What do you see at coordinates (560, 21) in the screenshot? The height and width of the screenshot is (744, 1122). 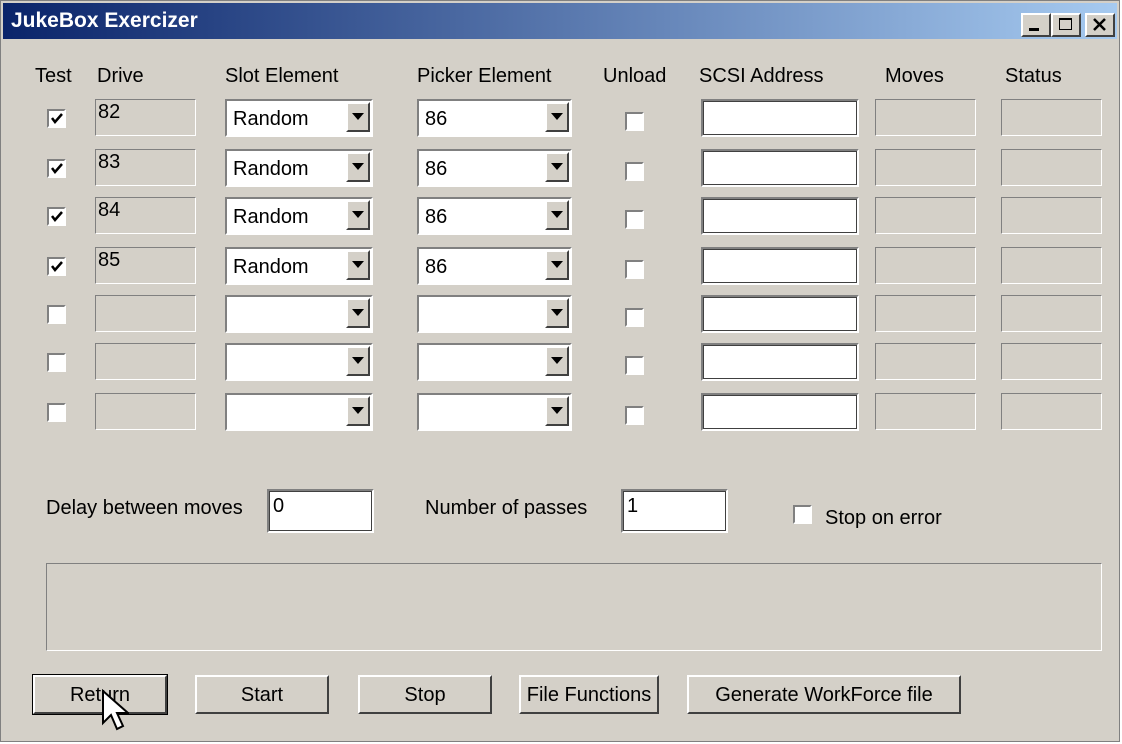 I see `title-bar: JukeBox Exercizer` at bounding box center [560, 21].